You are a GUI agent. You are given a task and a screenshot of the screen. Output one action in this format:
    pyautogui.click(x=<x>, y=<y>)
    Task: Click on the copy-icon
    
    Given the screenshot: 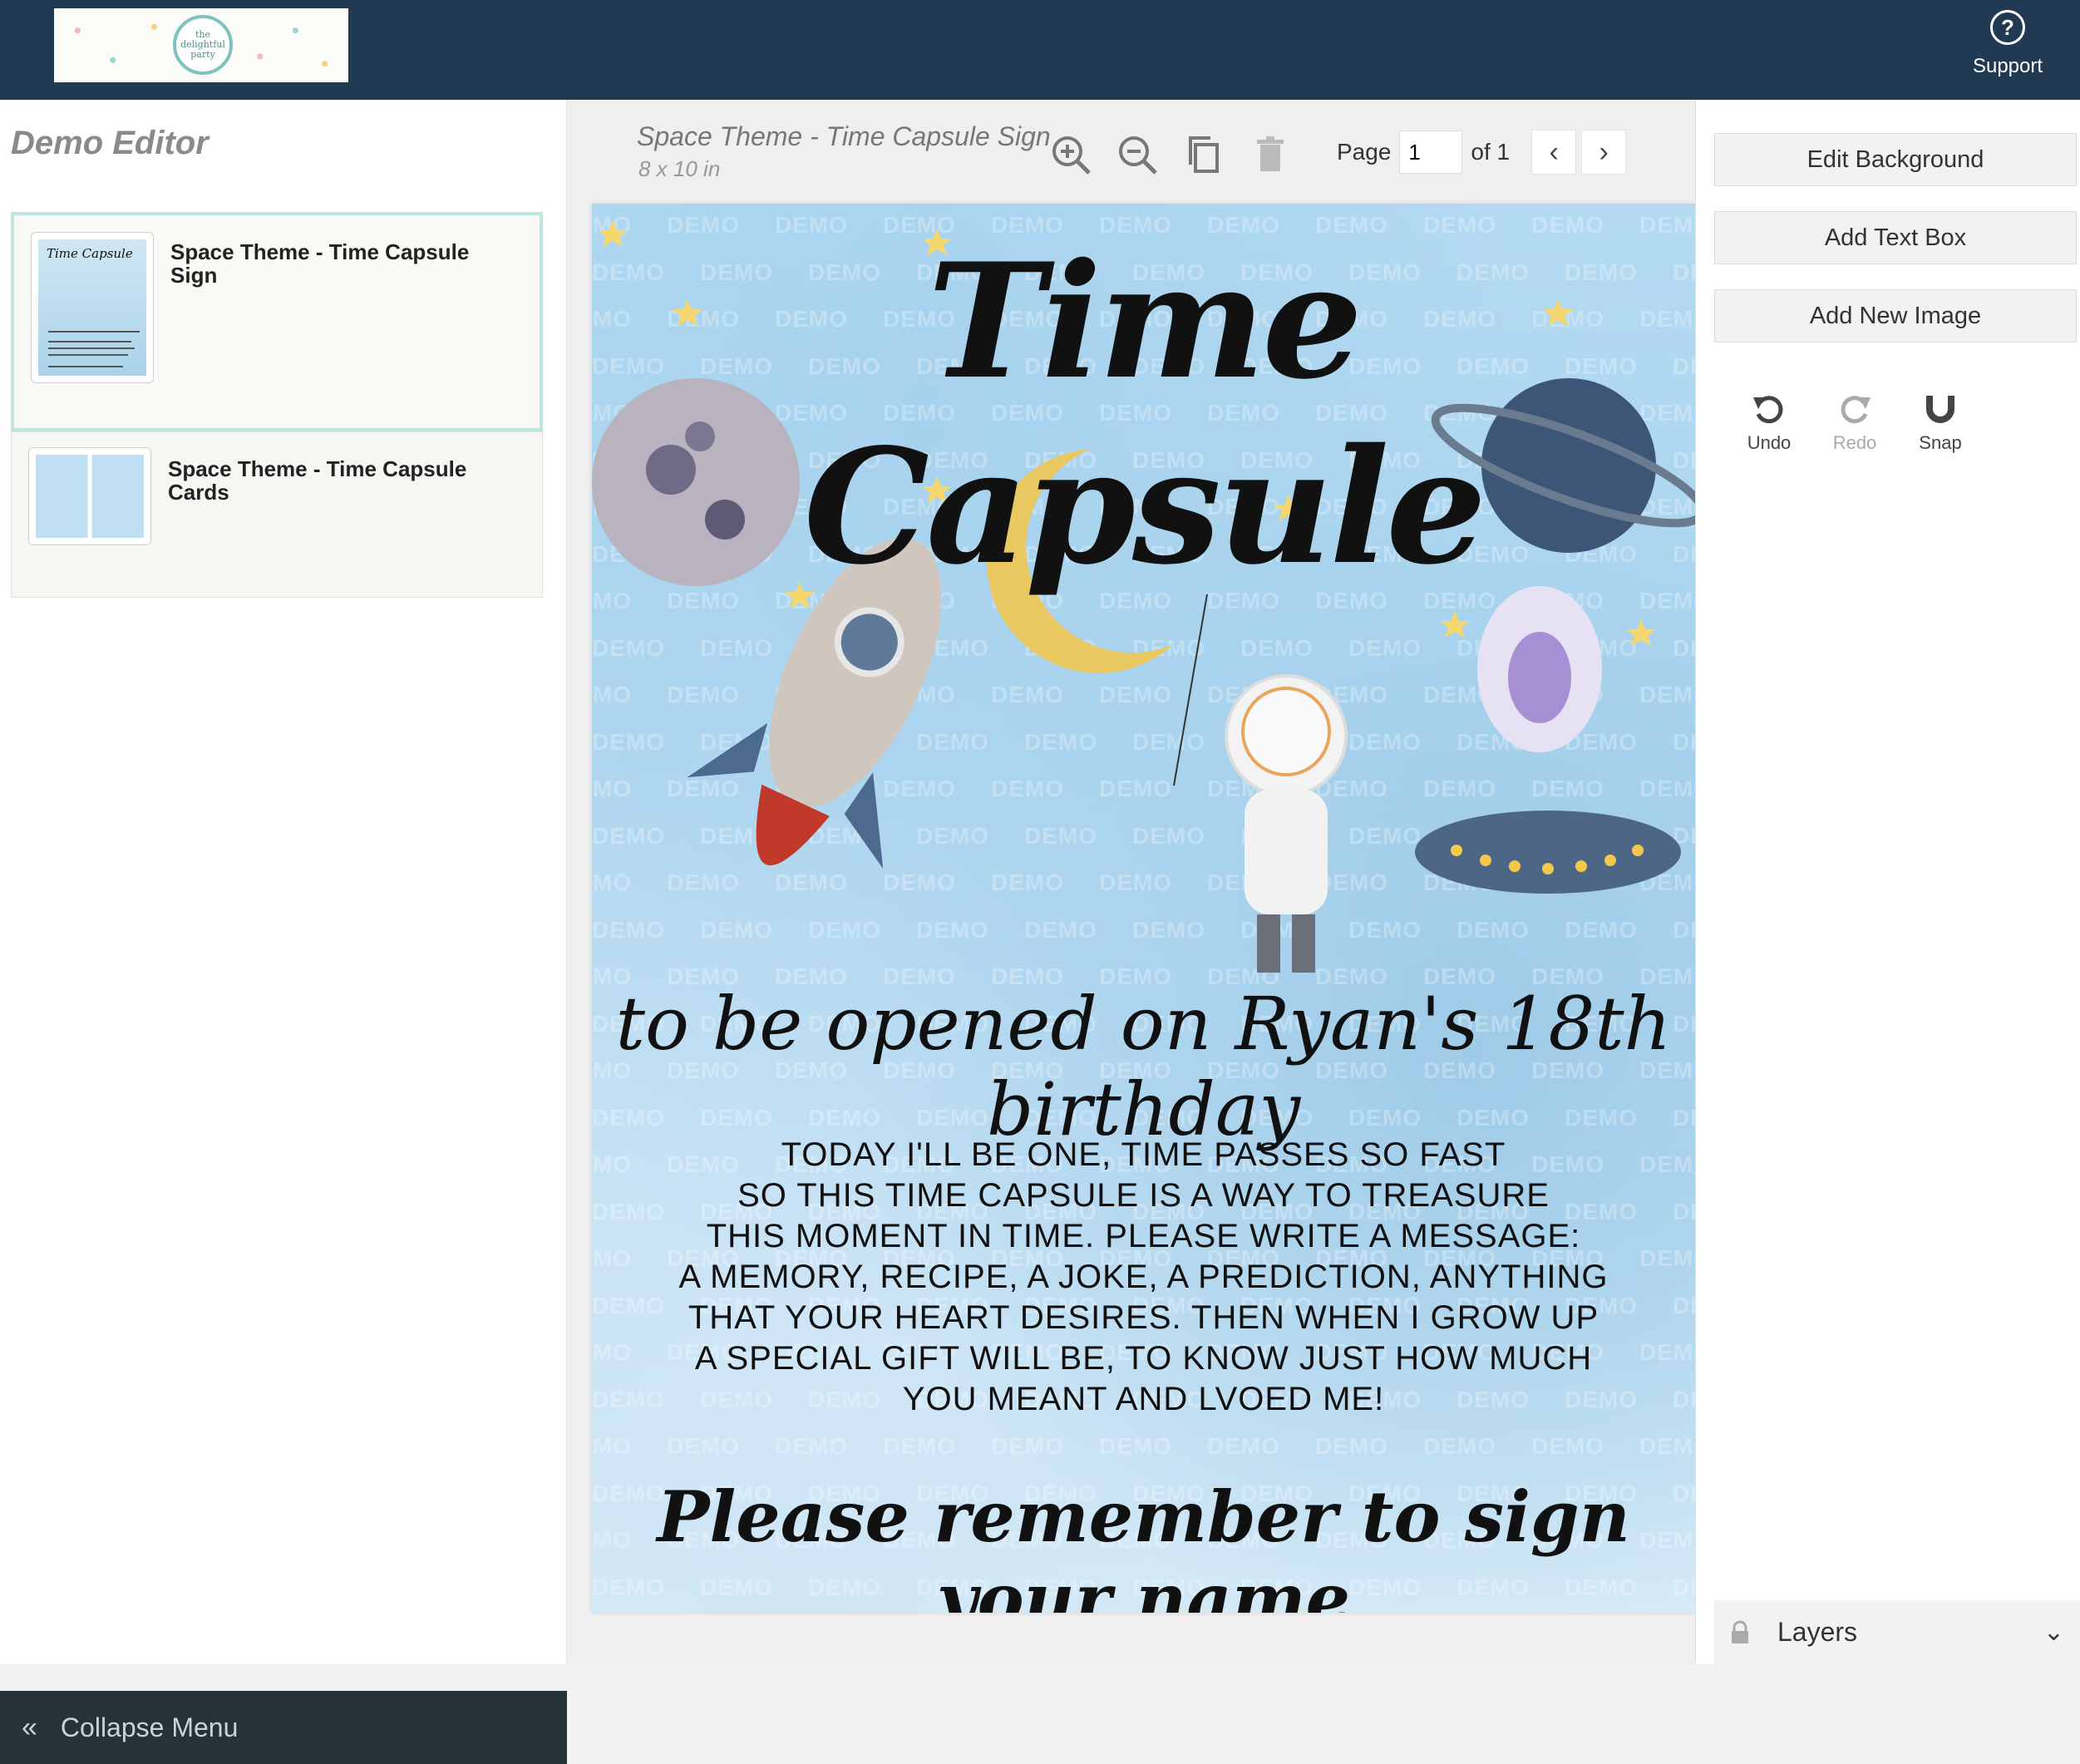 What is the action you would take?
    pyautogui.click(x=1204, y=154)
    